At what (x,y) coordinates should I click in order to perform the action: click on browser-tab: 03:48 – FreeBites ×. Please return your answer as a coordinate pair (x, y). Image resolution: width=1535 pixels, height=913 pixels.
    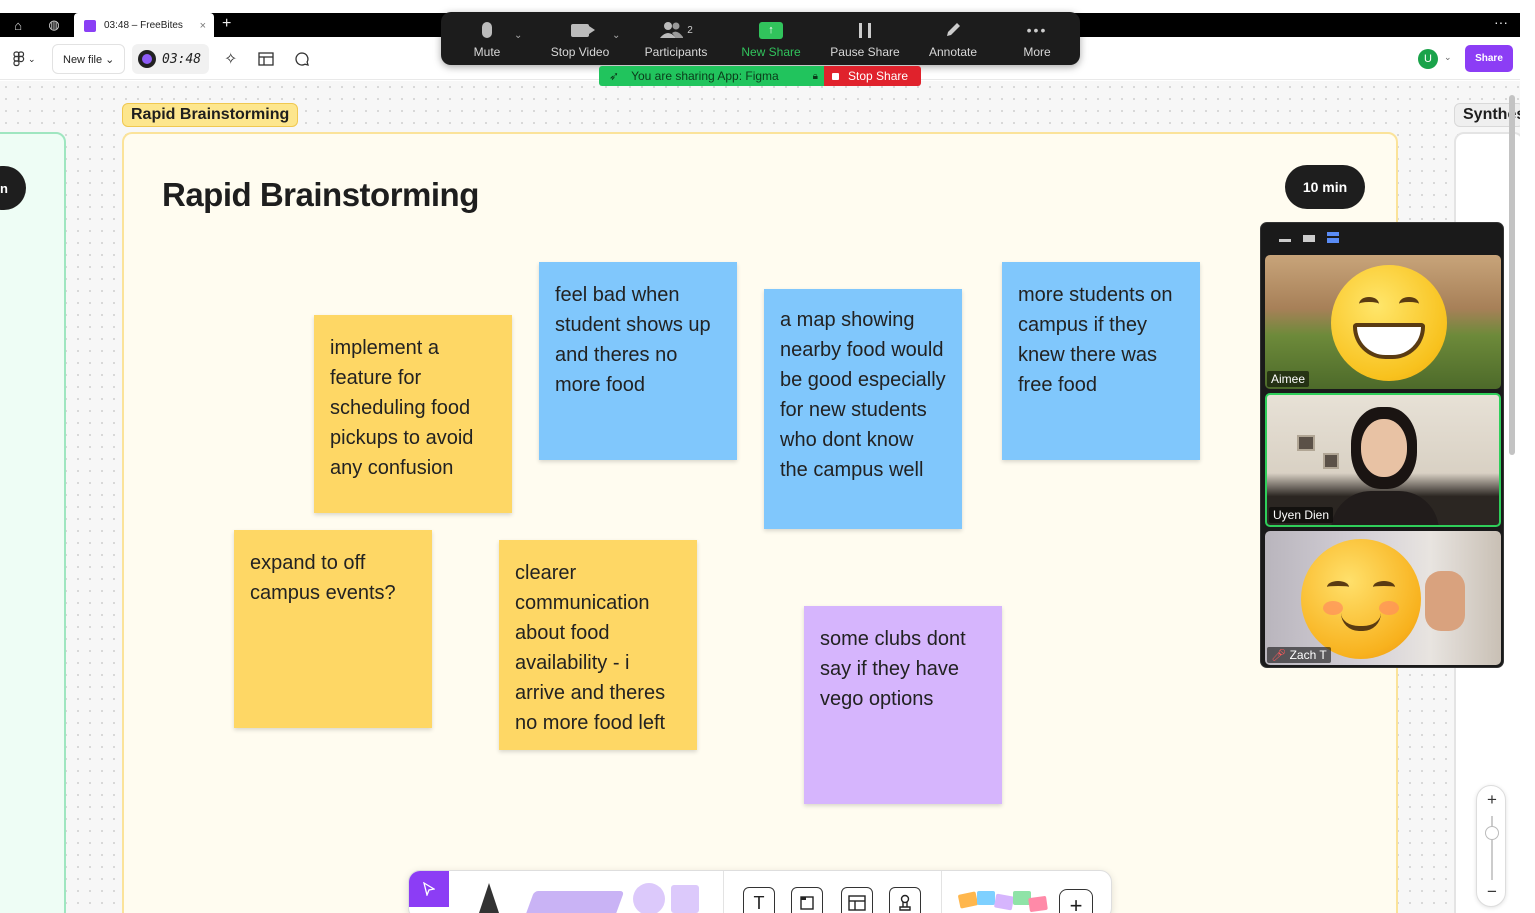
    Looking at the image, I should click on (144, 25).